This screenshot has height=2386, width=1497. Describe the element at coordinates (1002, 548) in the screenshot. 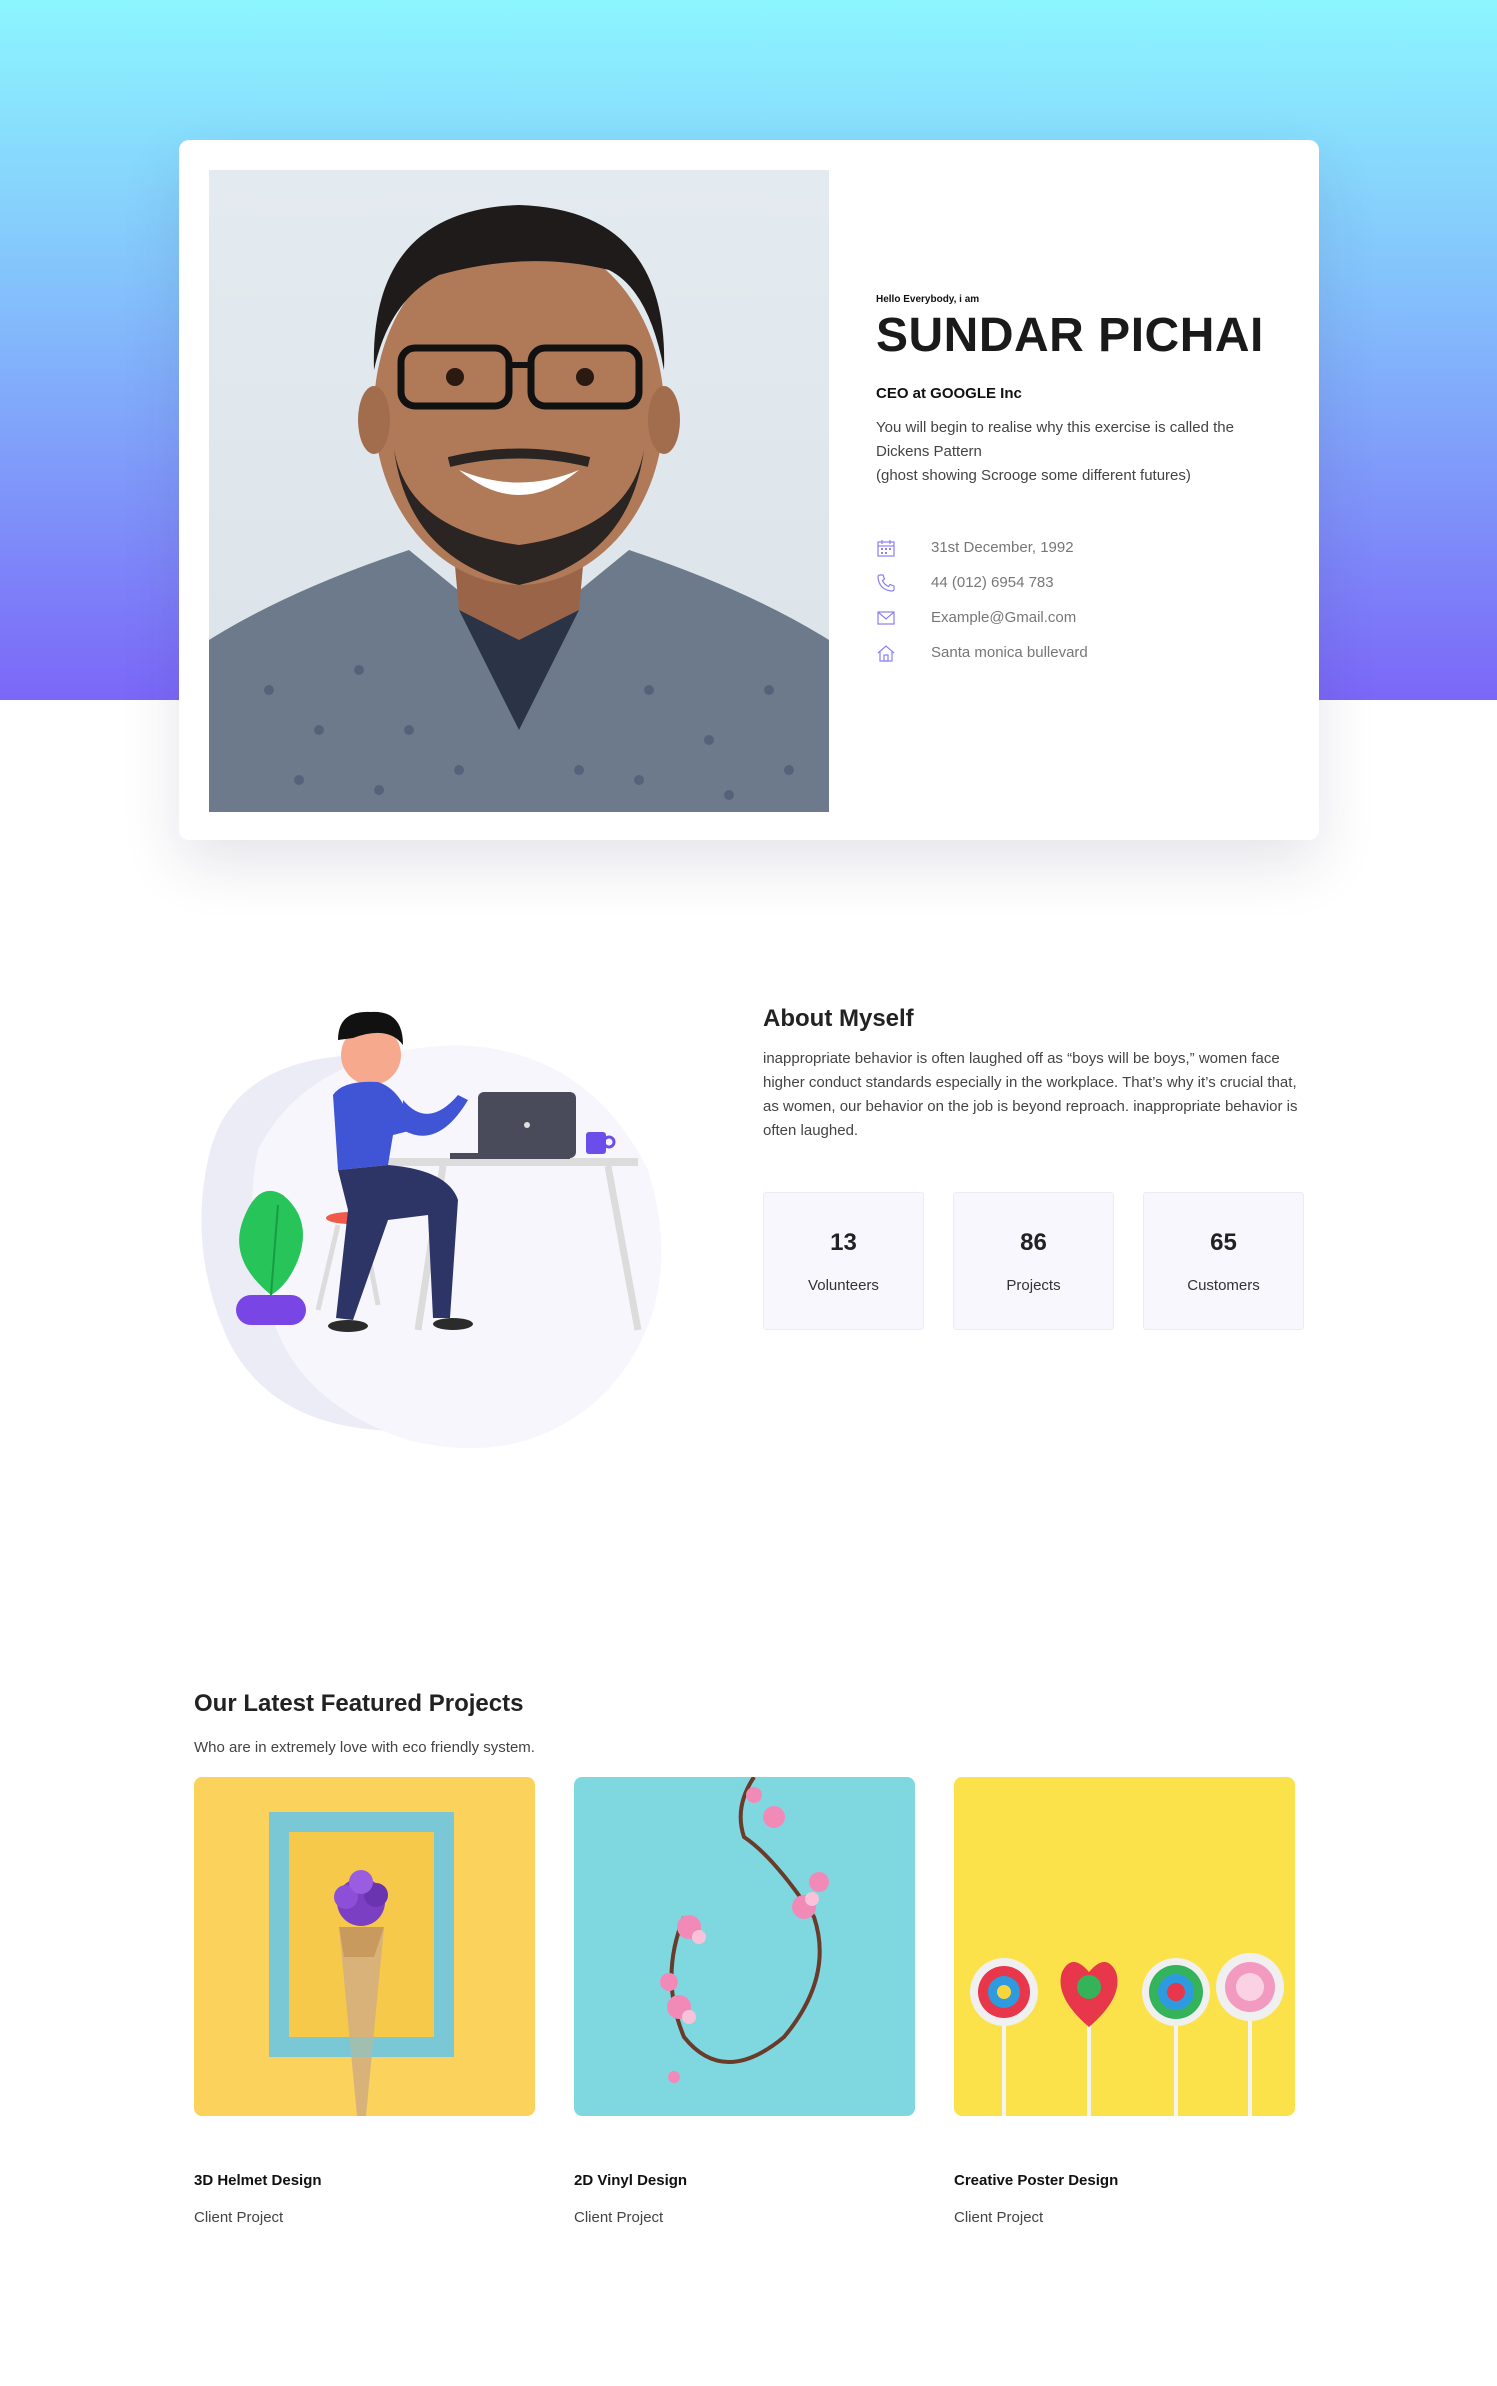

I see `contact-birthday-text: 31st December, 1992` at that location.